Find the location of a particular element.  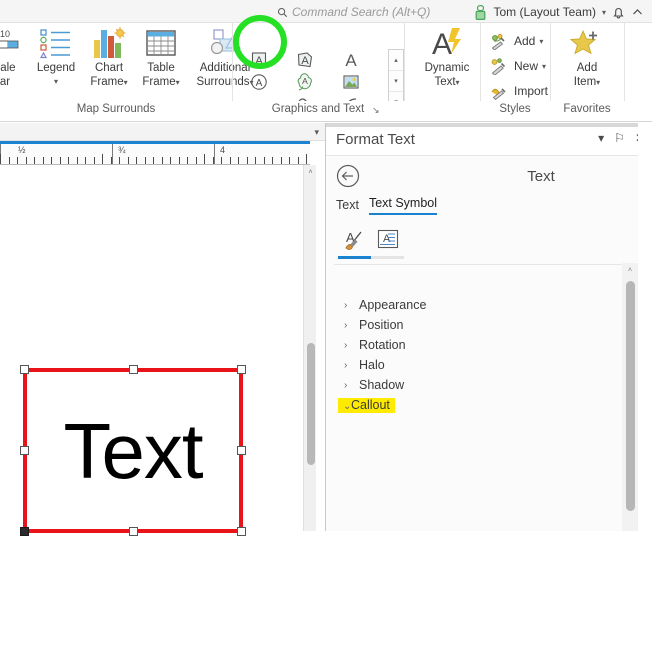

command-search-input: Command Search (Alt+Q) is located at coordinates (372, 12).